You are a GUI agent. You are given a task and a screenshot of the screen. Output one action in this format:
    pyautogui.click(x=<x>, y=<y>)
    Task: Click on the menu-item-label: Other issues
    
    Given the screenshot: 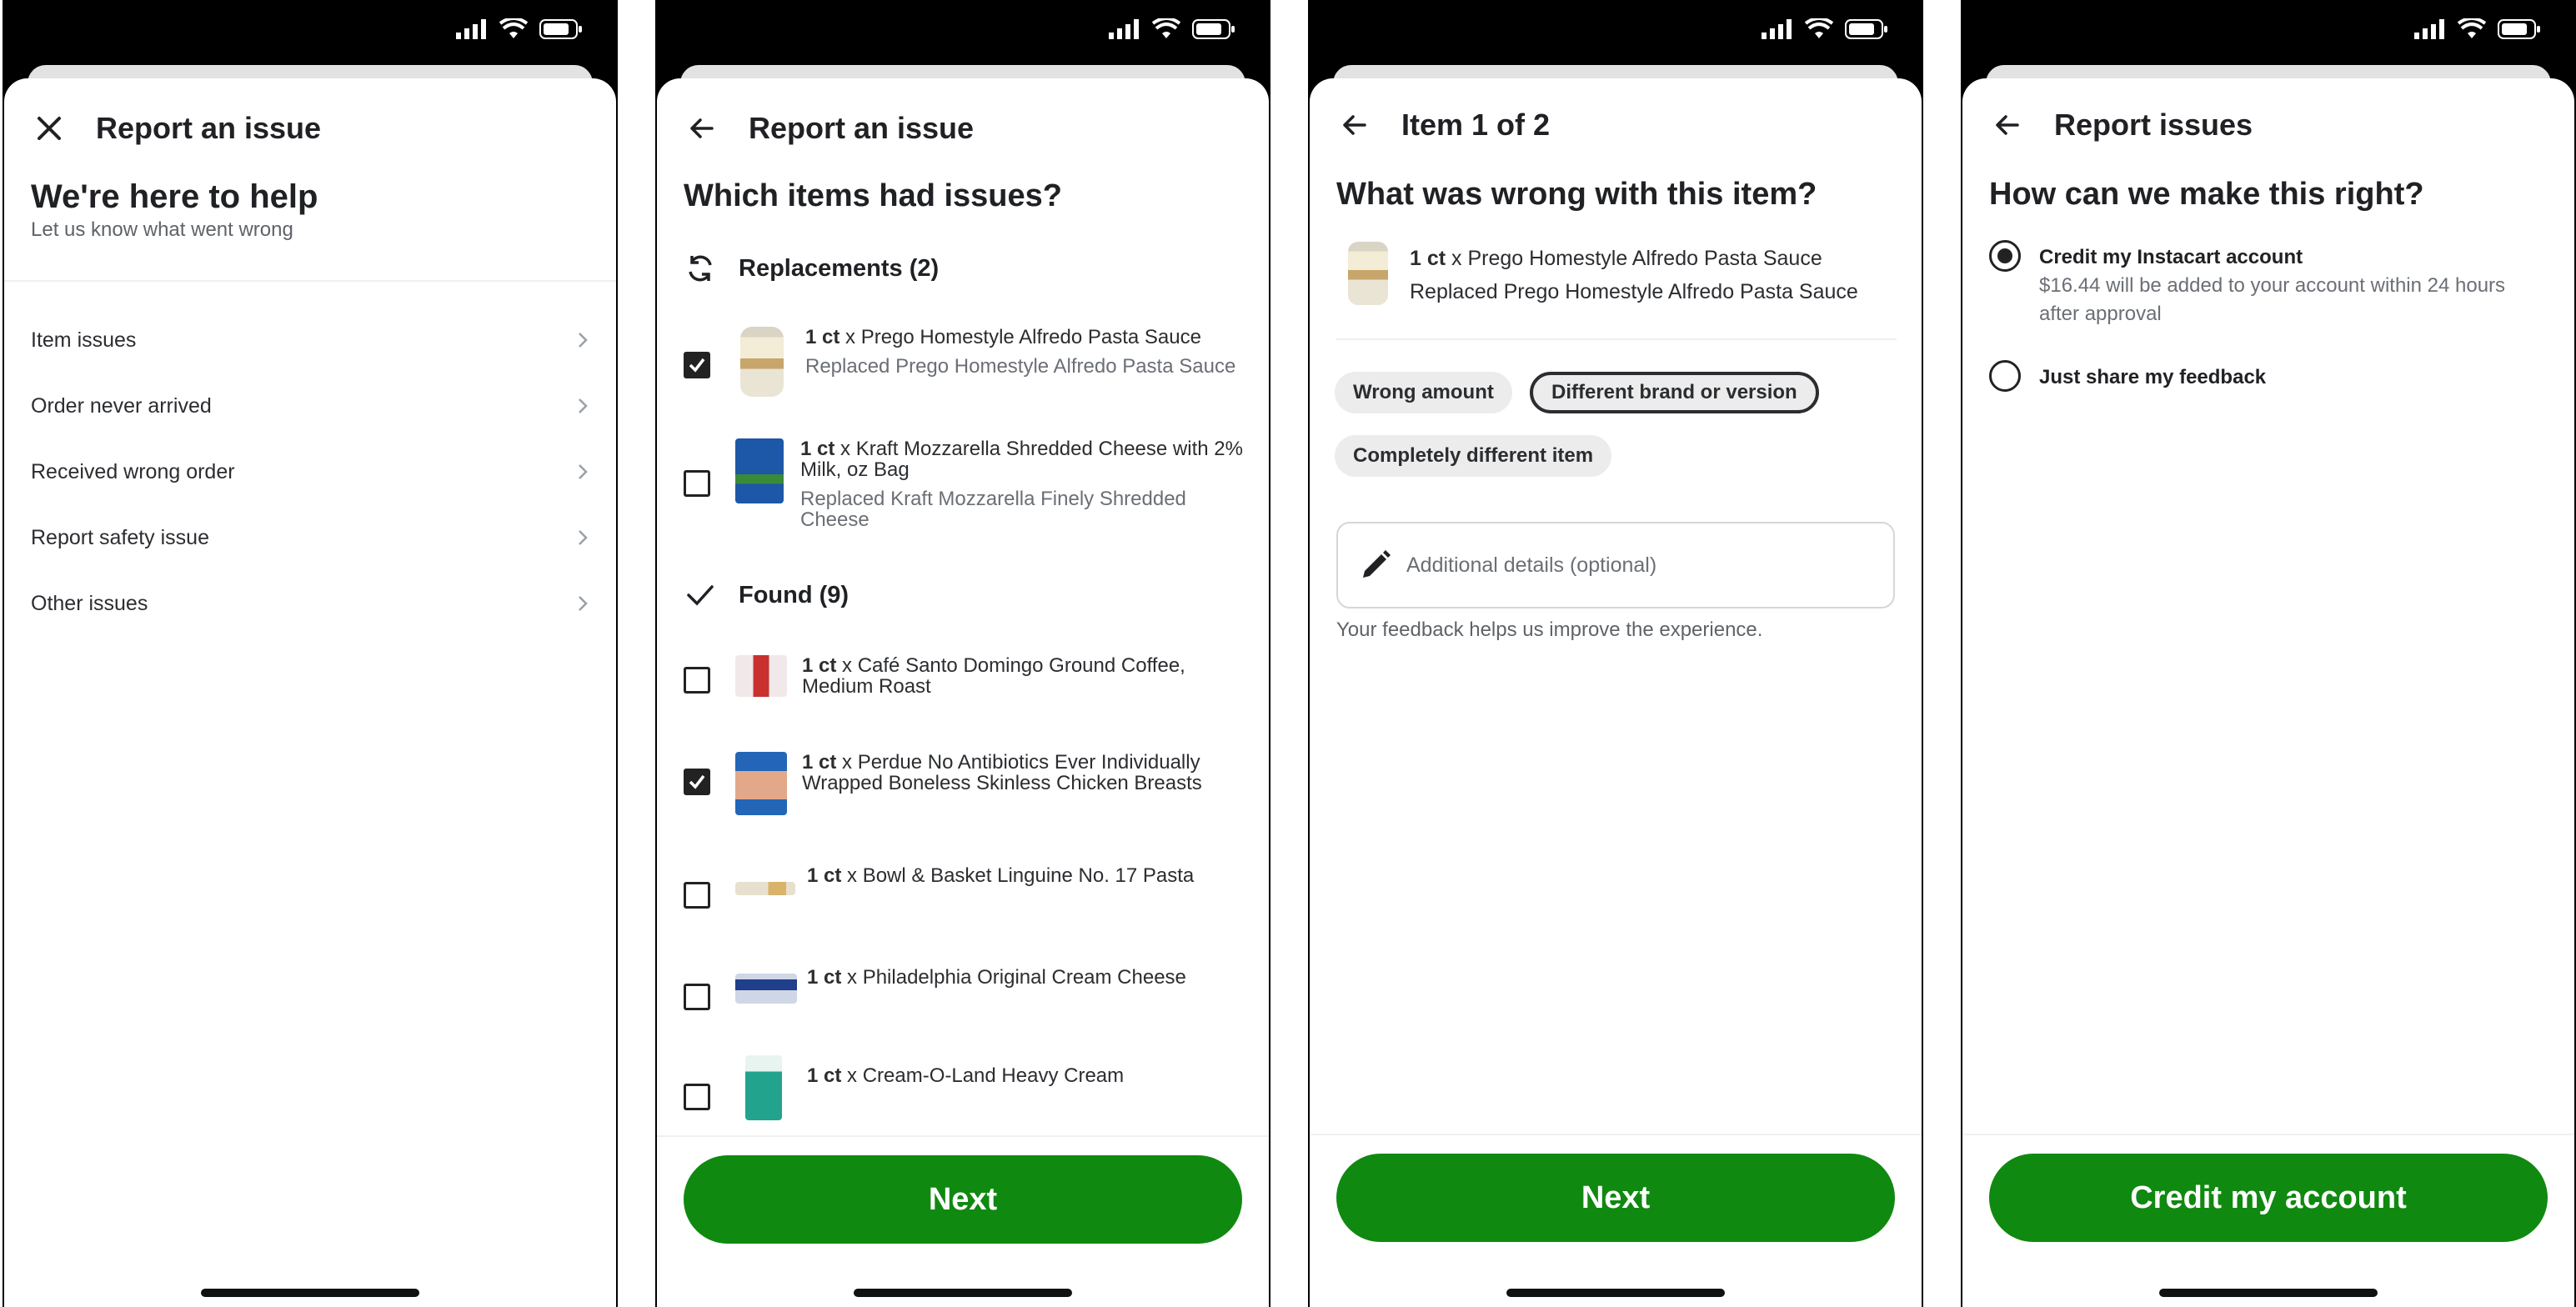 What is the action you would take?
    pyautogui.click(x=89, y=603)
    